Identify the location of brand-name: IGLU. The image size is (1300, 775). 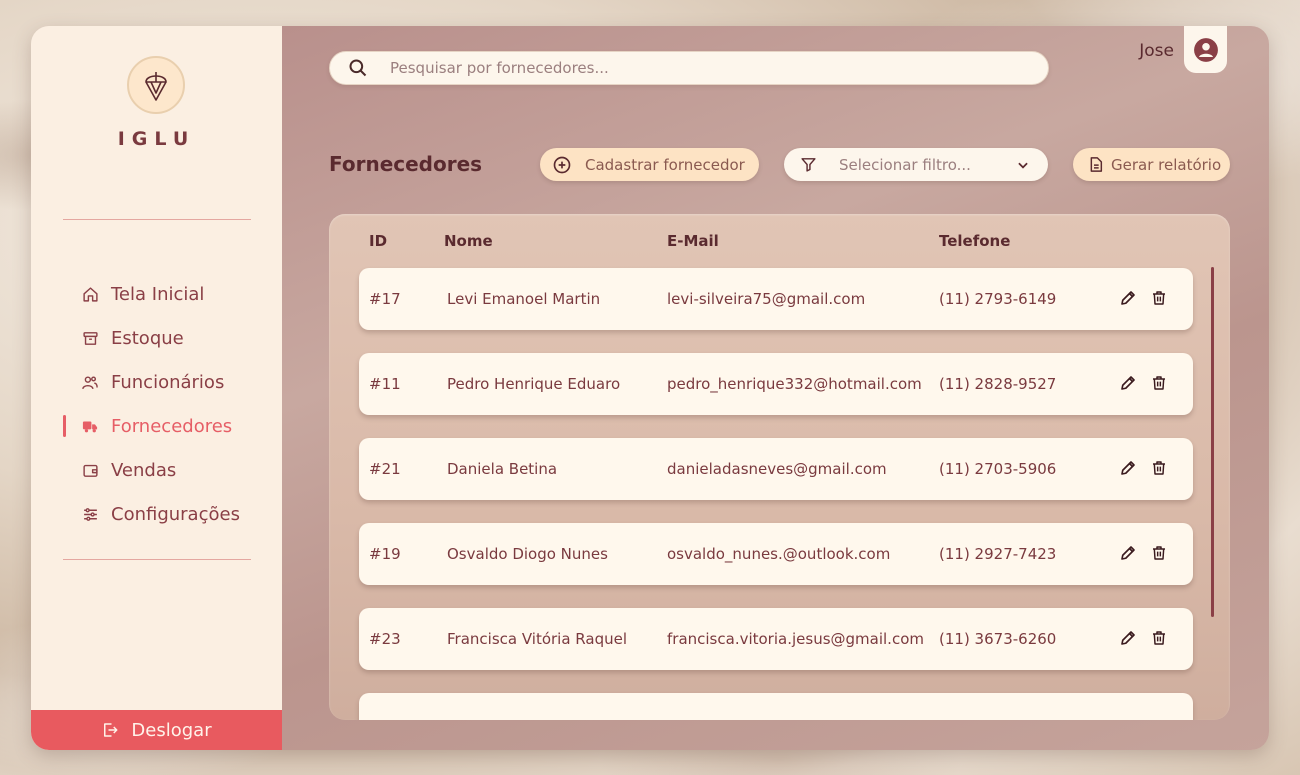
(156, 139).